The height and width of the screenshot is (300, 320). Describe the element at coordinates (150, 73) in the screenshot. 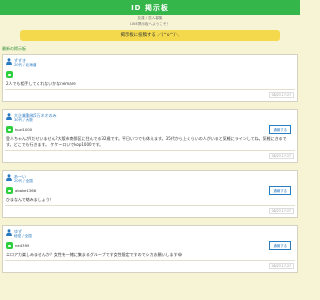

I see `line-id-row` at that location.